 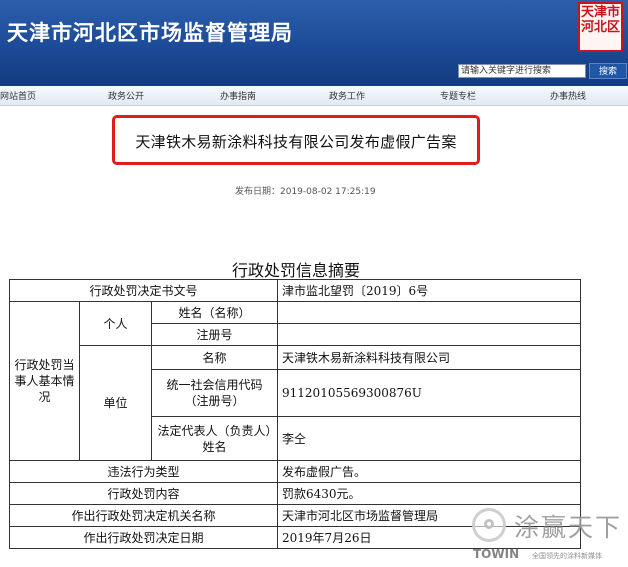 I want to click on name-label: 姓名（名称）, so click(x=214, y=312).